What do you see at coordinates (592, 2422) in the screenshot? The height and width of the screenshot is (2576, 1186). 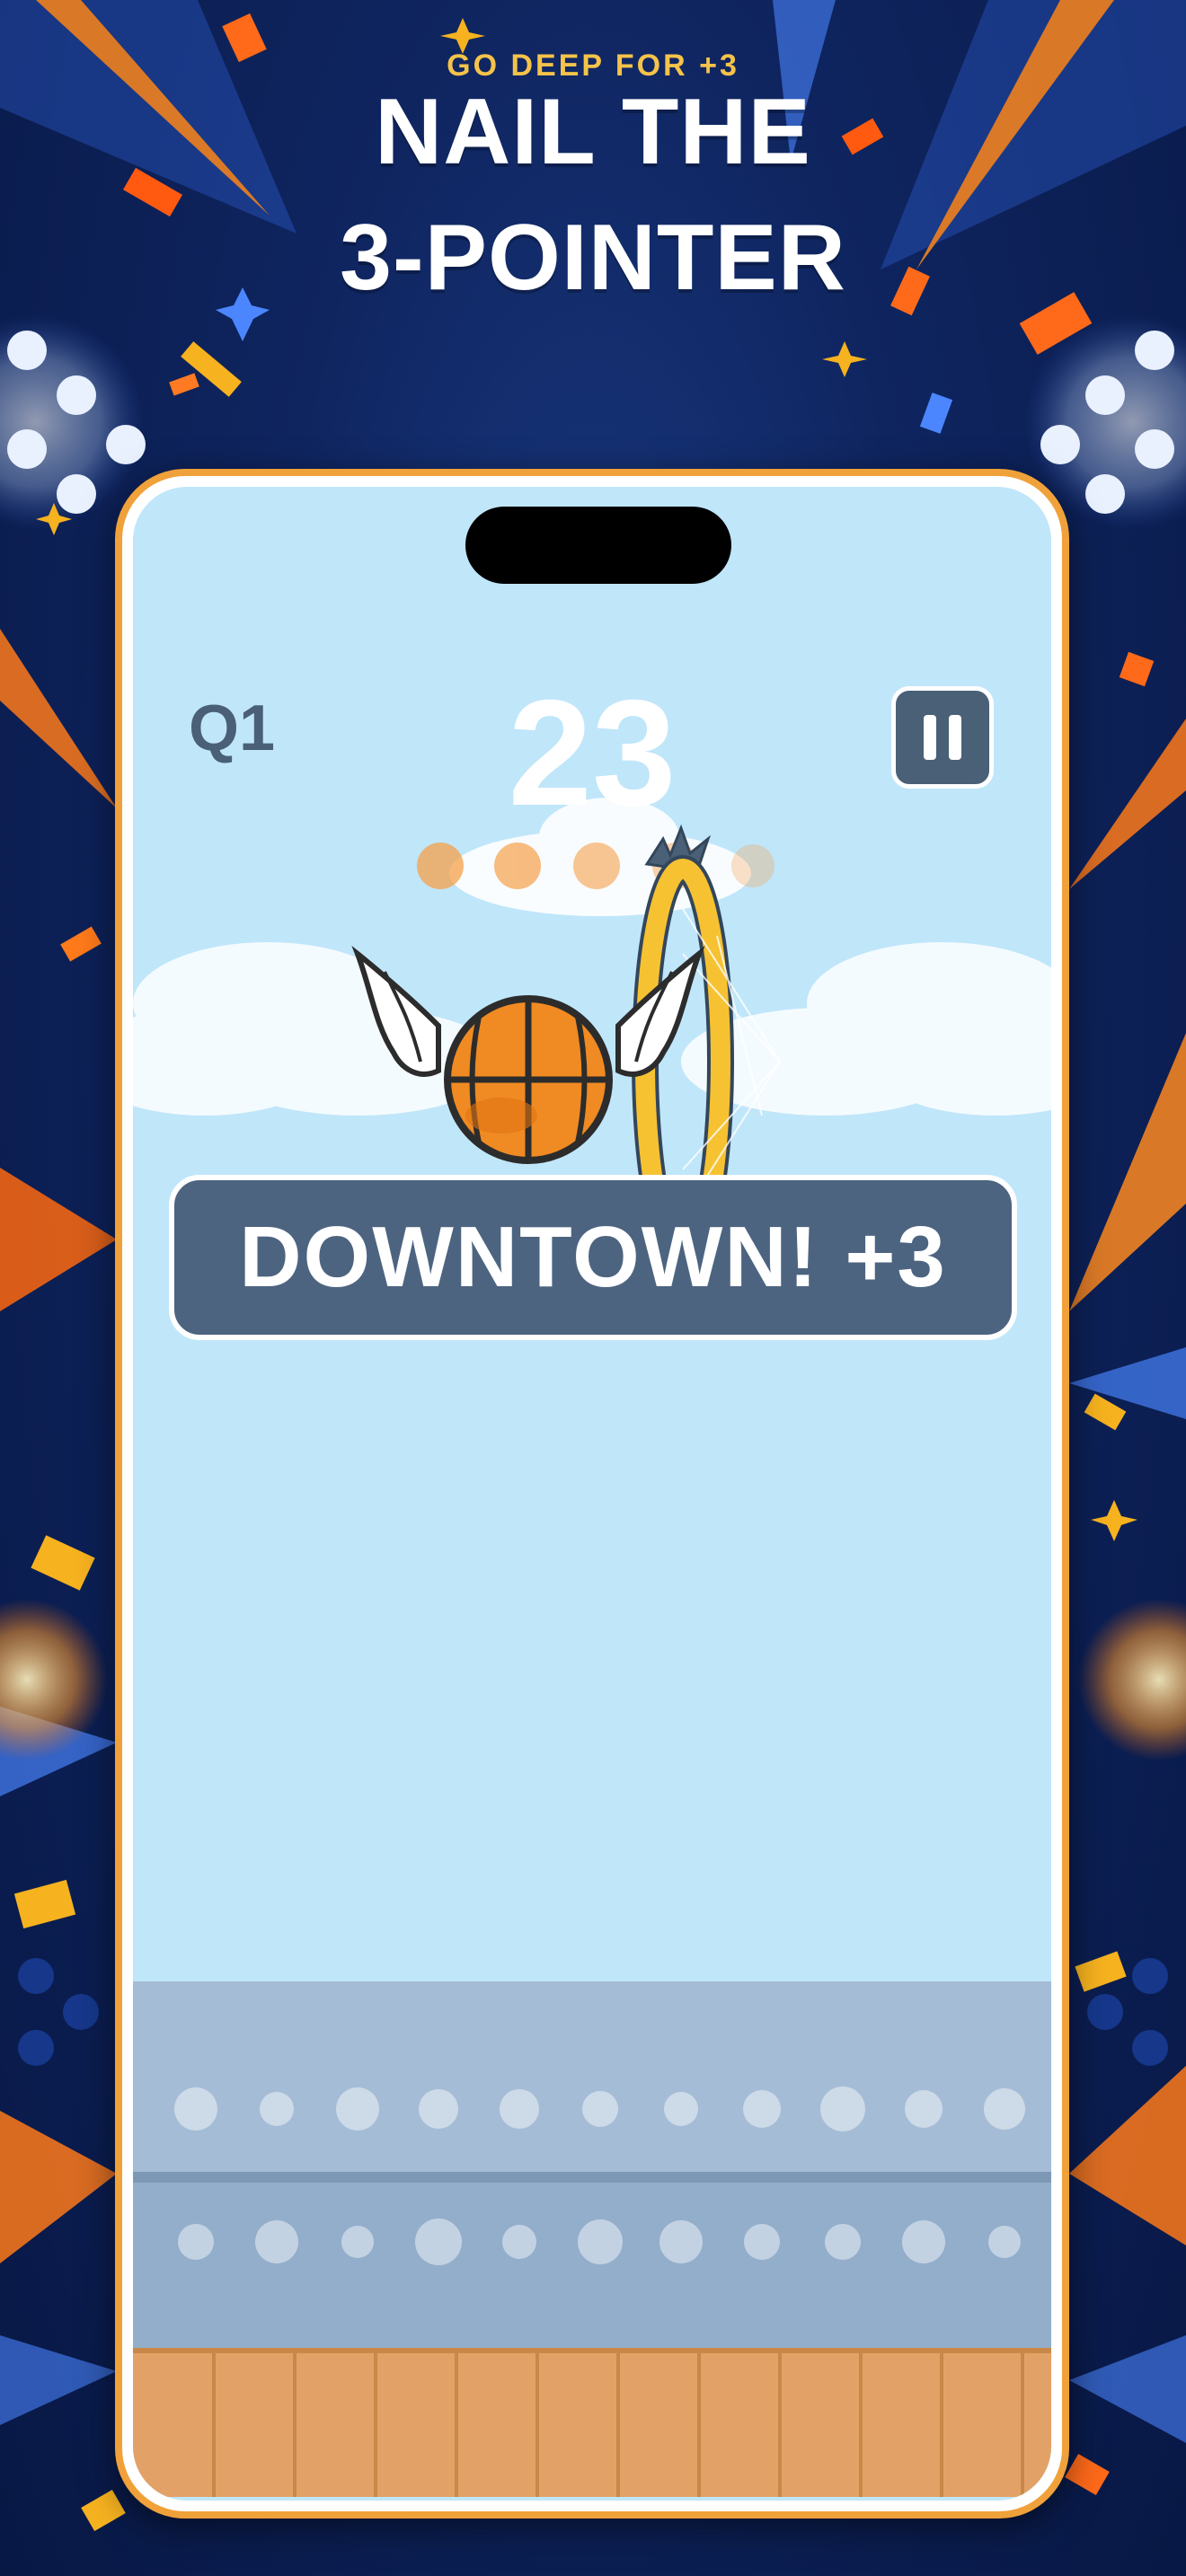 I see `court-floor` at bounding box center [592, 2422].